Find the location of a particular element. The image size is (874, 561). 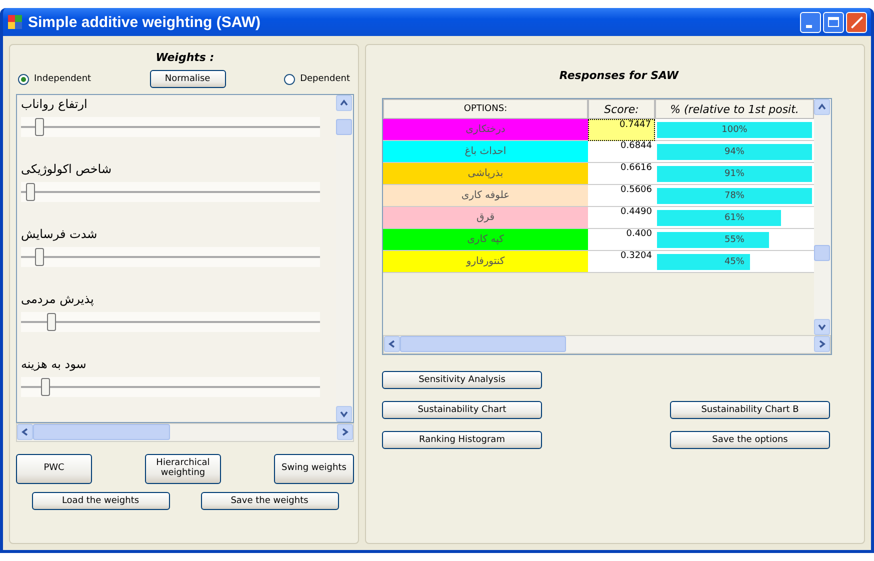

score-cell: 0.6844 is located at coordinates (621, 152).